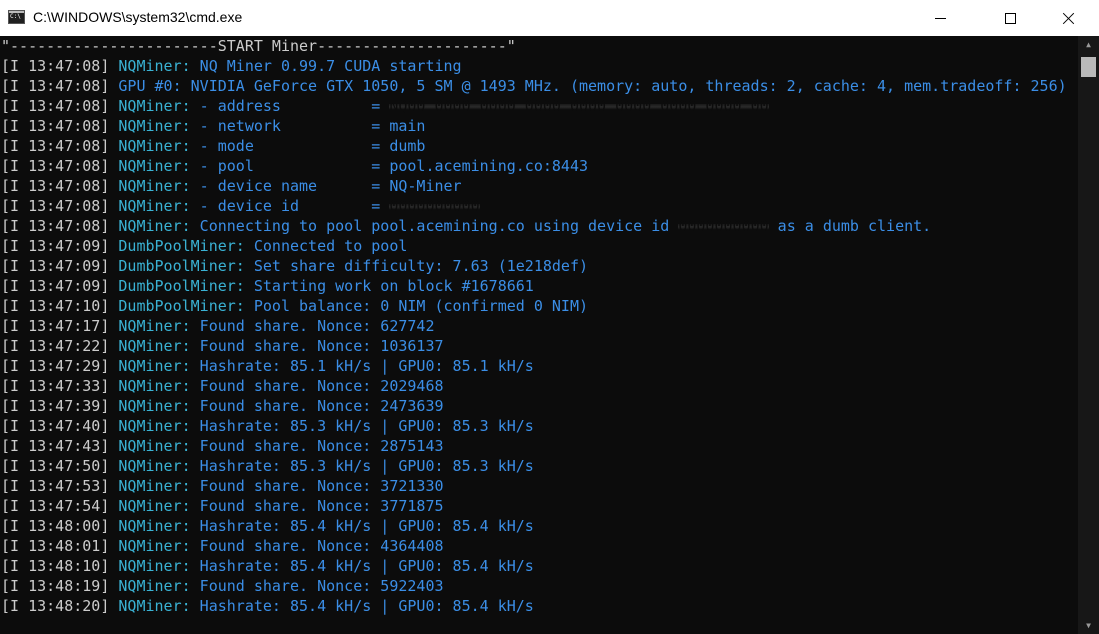 The width and height of the screenshot is (1099, 634). Describe the element at coordinates (55, 386) in the screenshot. I see `log-timestamp: [I 13:47:33]` at that location.